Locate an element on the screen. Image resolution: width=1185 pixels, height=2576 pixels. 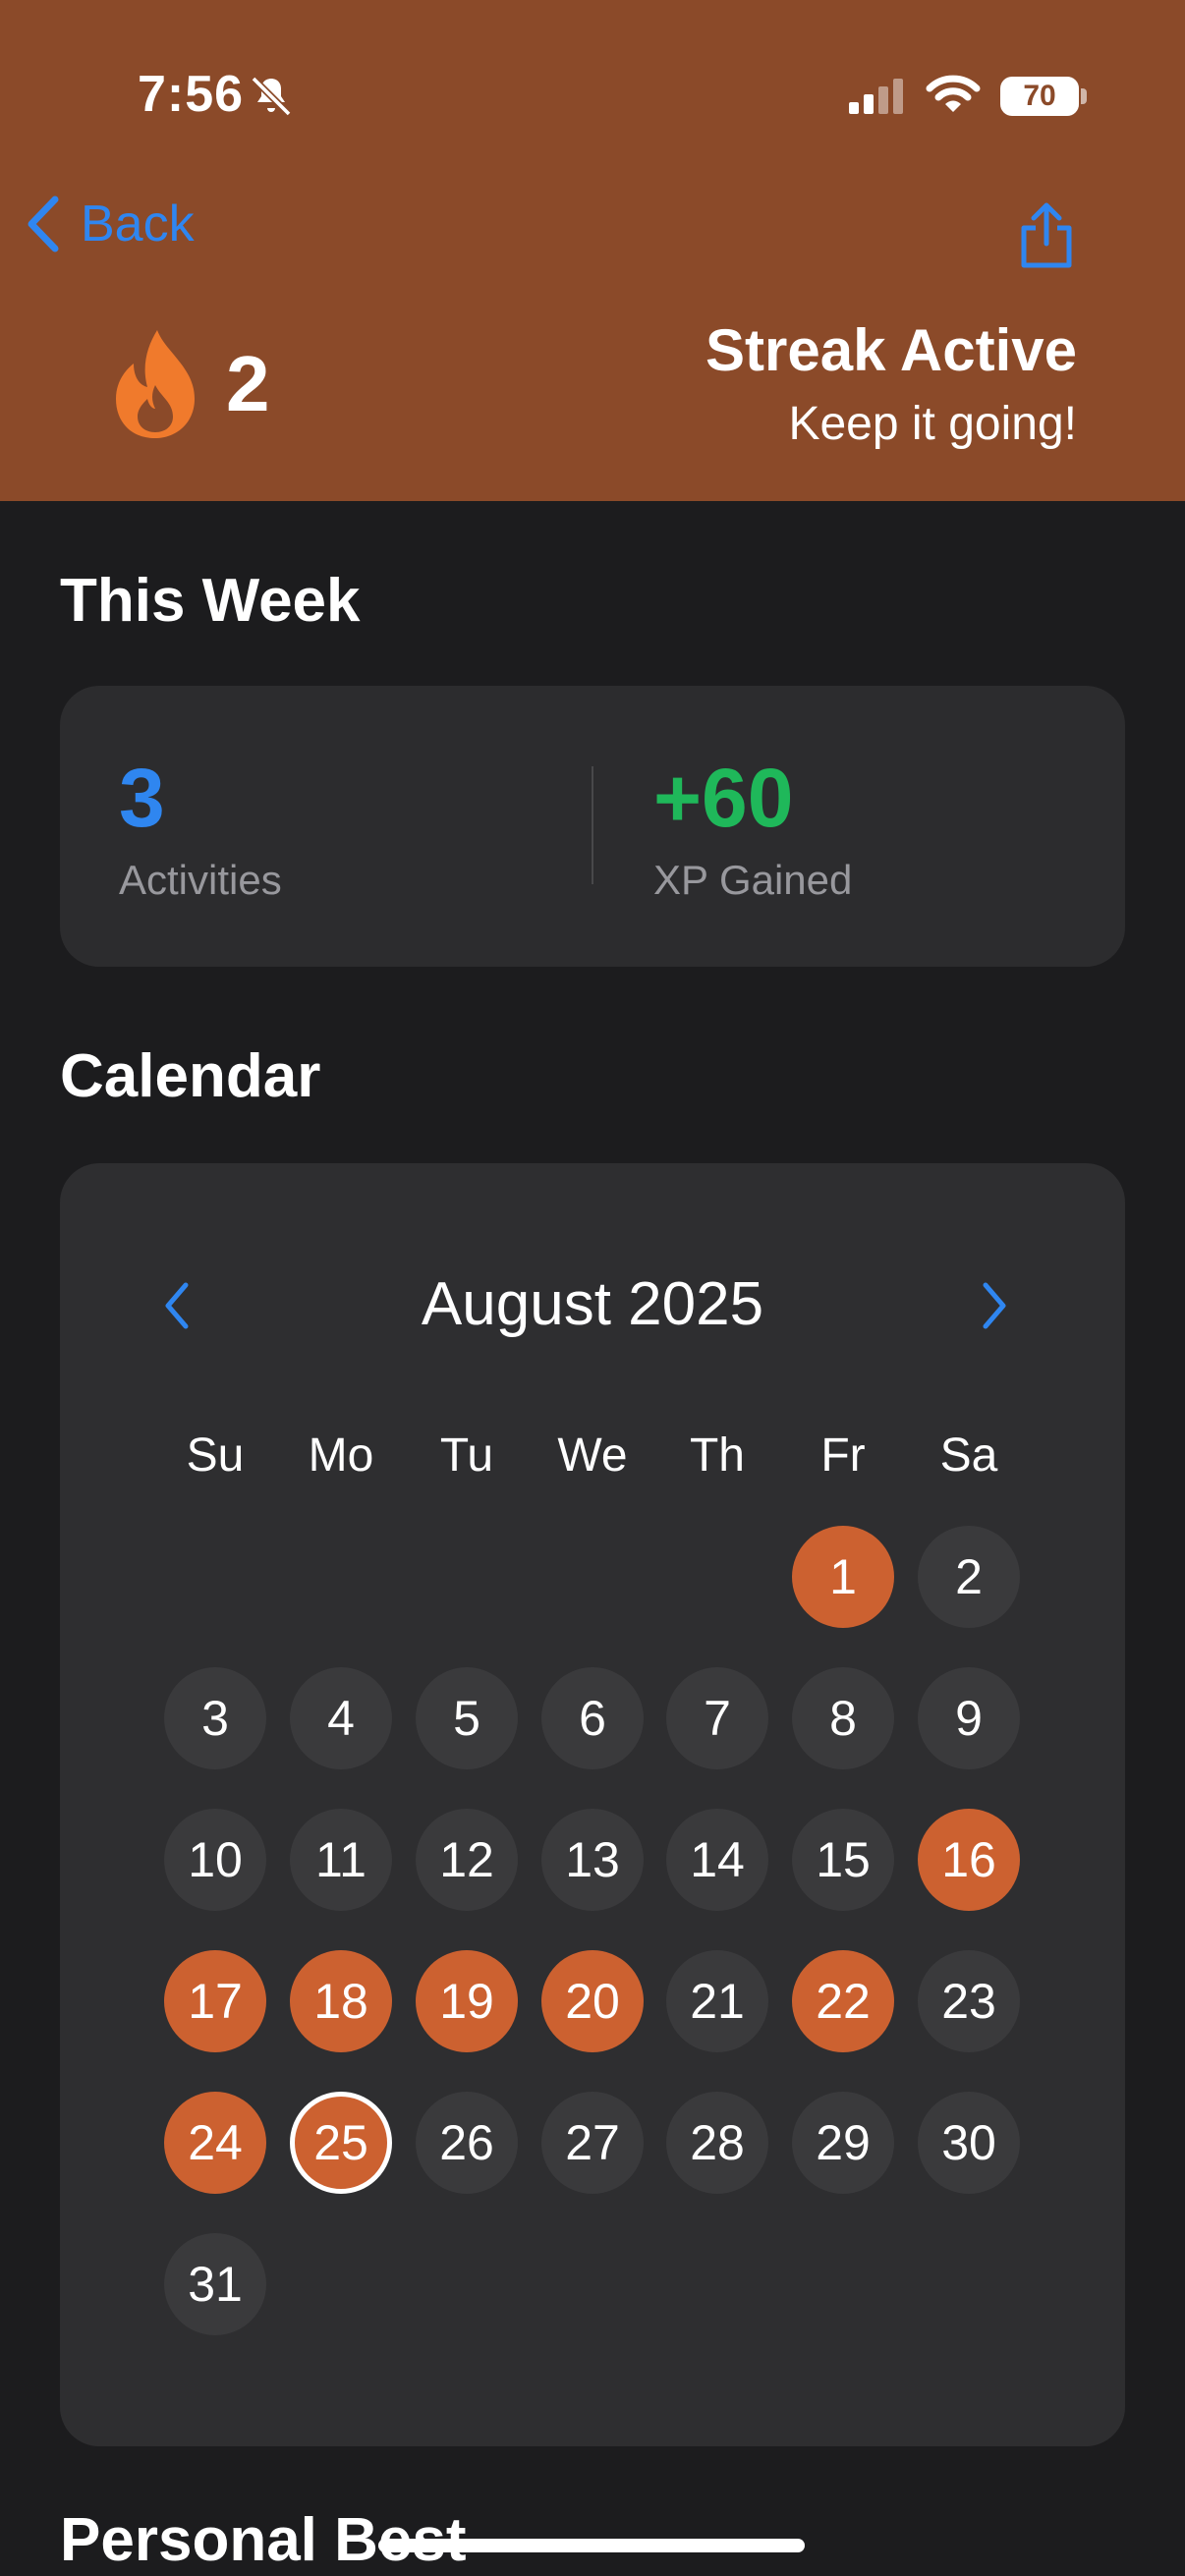
calendar-day-today: 25 is located at coordinates (341, 2143).